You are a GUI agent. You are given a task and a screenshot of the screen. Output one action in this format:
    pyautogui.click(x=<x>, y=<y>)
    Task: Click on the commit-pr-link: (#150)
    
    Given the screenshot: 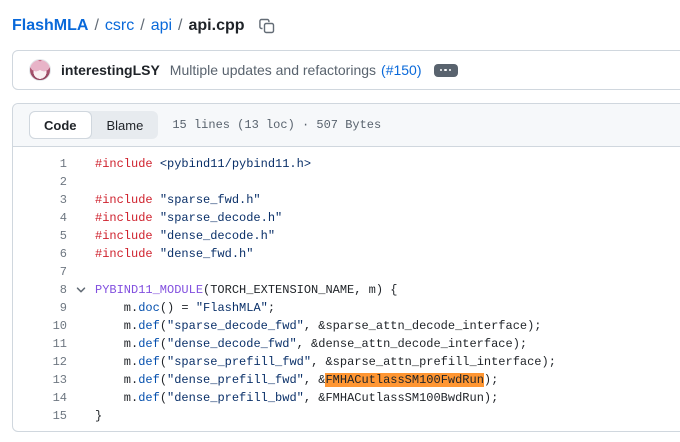 What is the action you would take?
    pyautogui.click(x=401, y=70)
    